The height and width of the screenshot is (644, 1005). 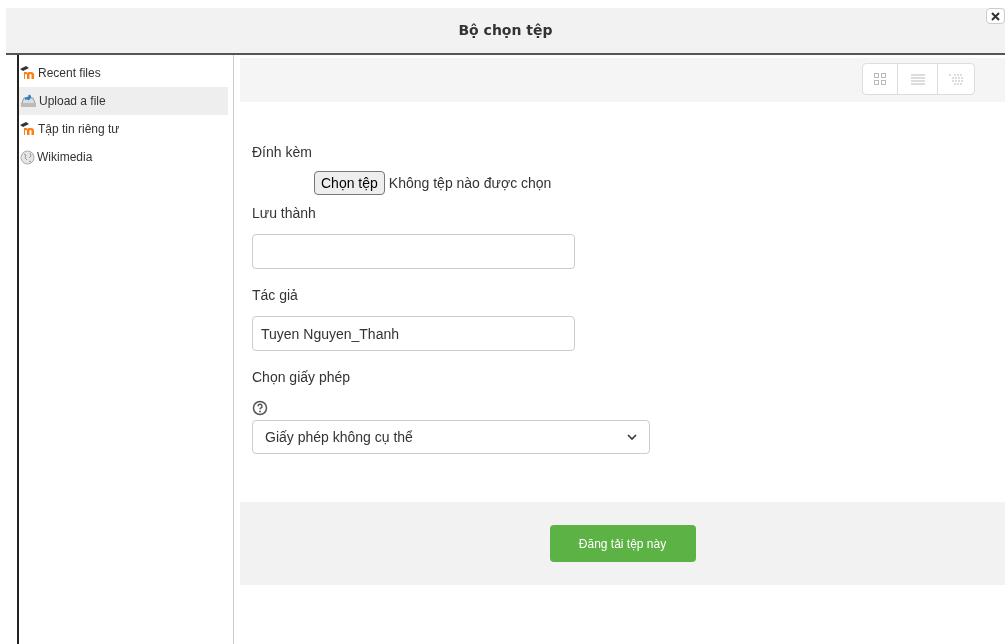 I want to click on close-icon, so click(x=995, y=16).